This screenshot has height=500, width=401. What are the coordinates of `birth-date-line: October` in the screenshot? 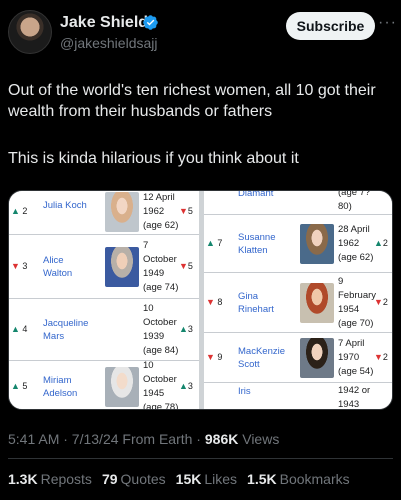 It's located at (160, 259).